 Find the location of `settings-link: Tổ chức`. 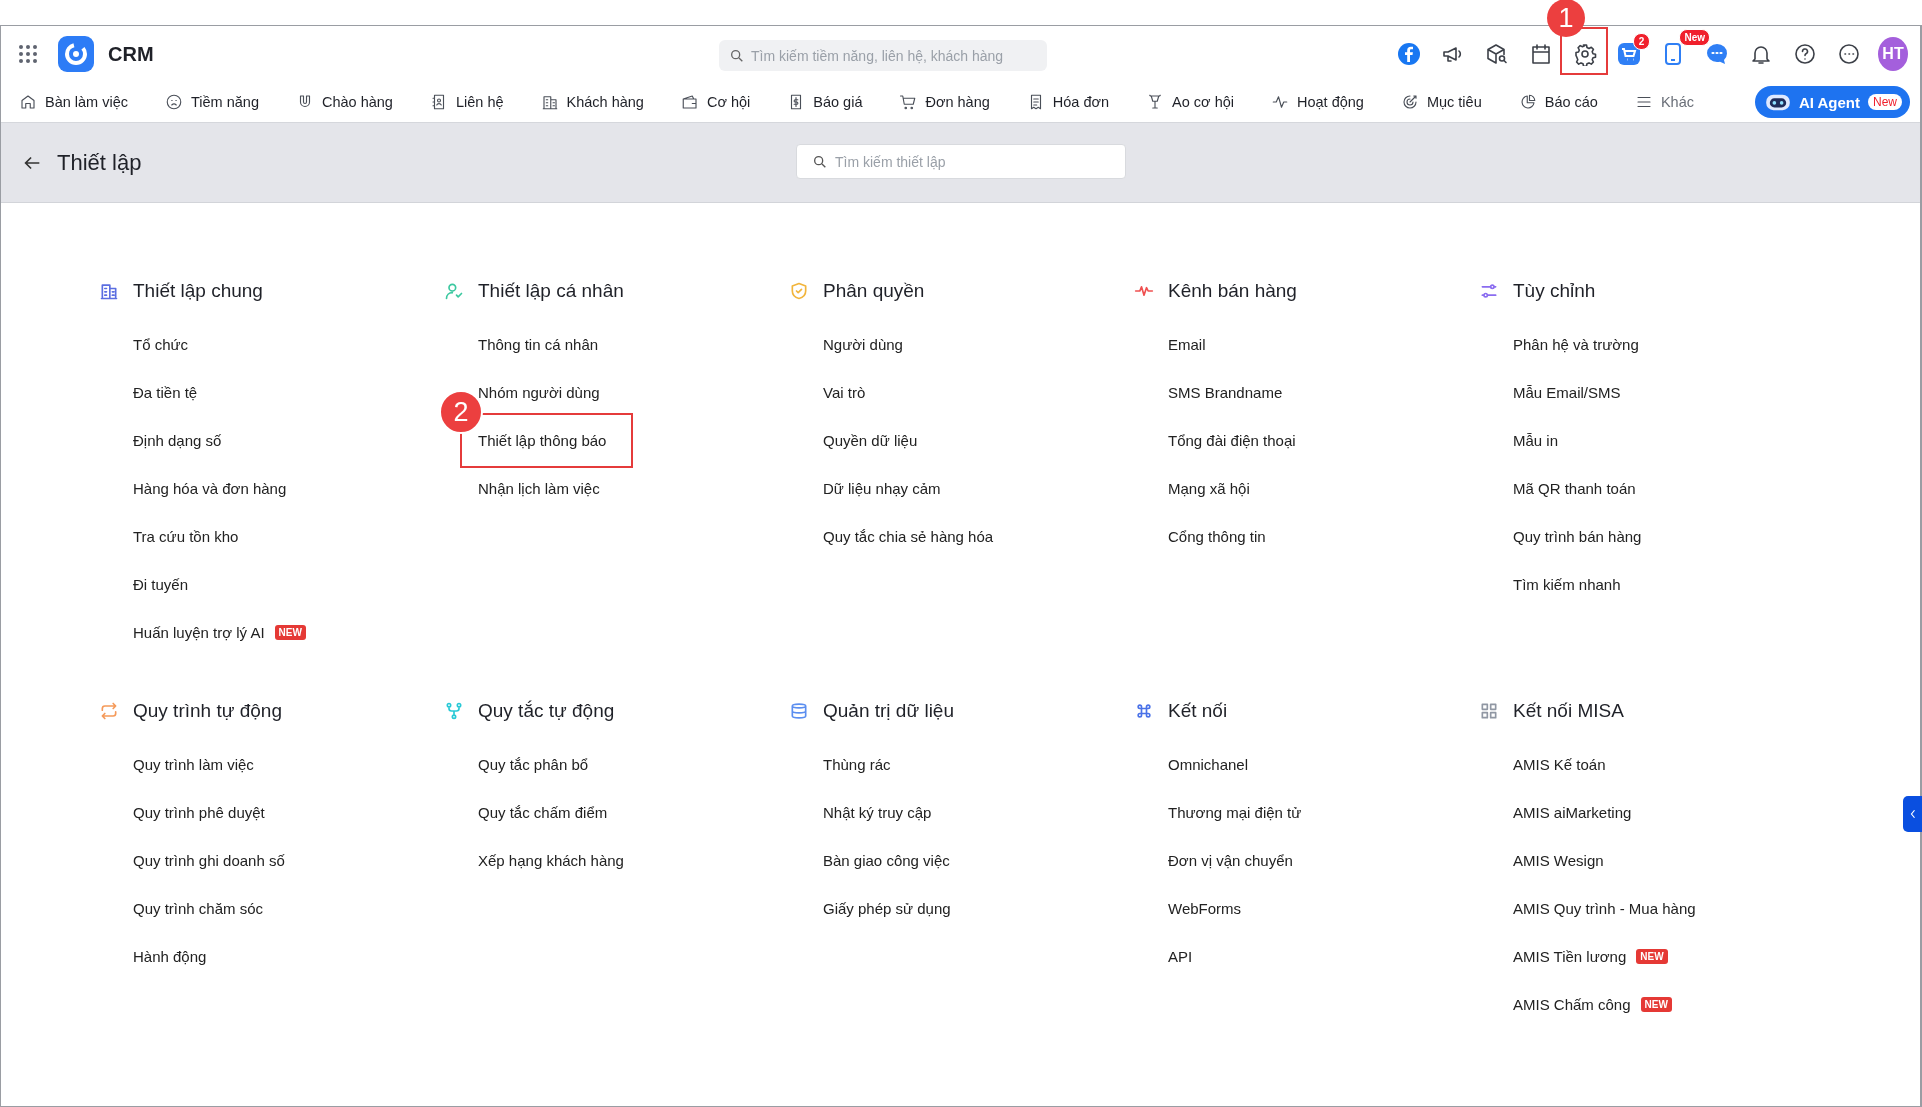

settings-link: Tổ chức is located at coordinates (161, 344).